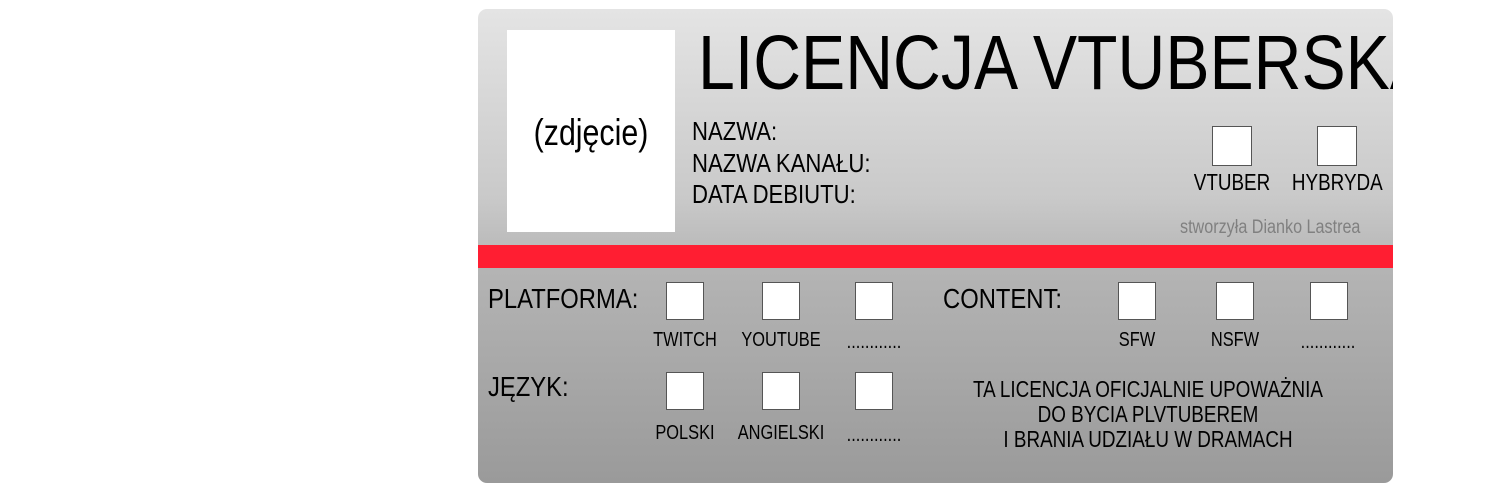 The image size is (1500, 500). What do you see at coordinates (685, 433) in the screenshot?
I see `language-polski-label: POLSKI` at bounding box center [685, 433].